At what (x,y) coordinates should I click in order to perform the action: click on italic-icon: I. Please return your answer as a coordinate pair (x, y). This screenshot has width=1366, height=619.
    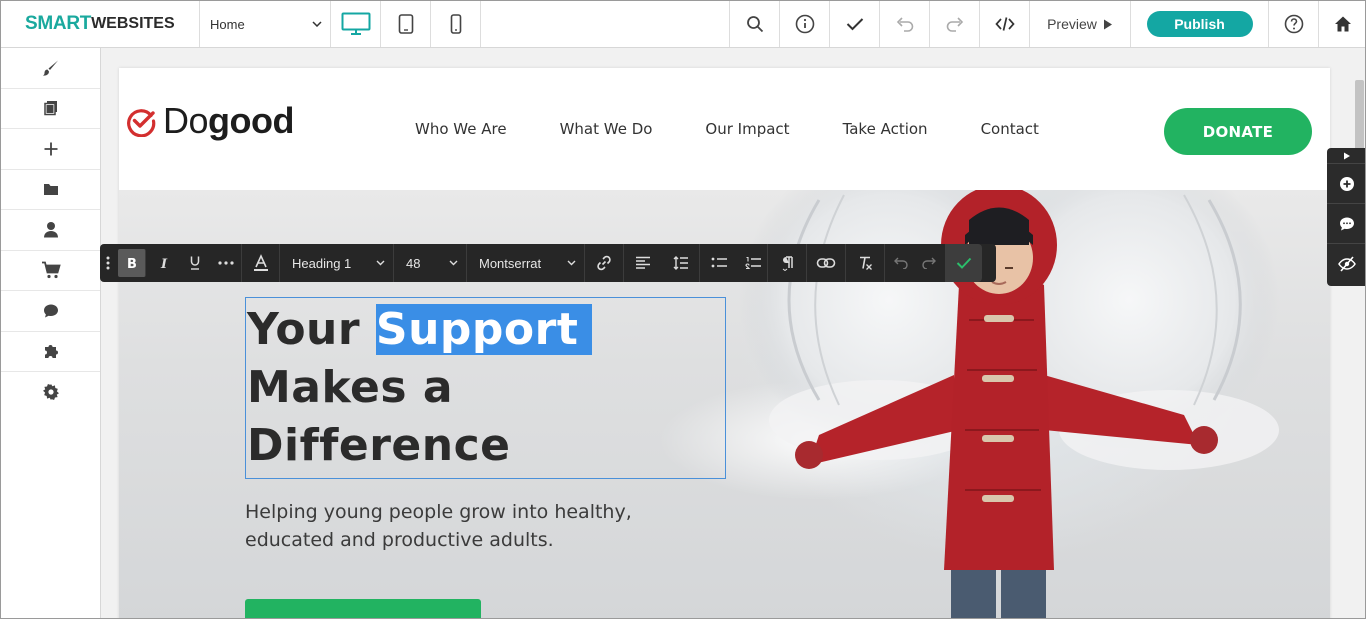
    Looking at the image, I should click on (164, 263).